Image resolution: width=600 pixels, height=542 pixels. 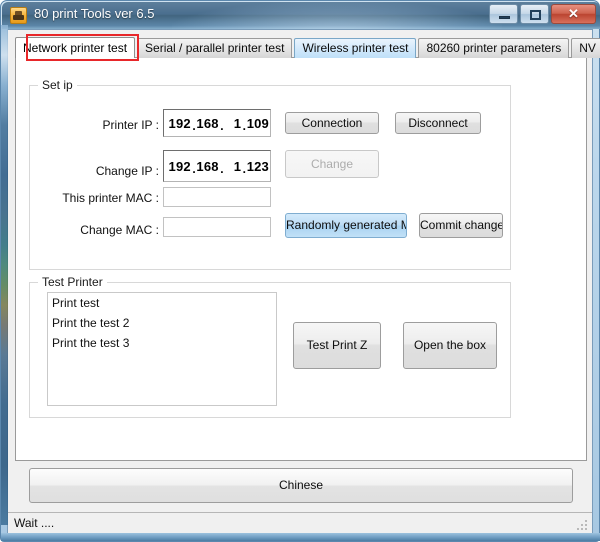 What do you see at coordinates (337, 345) in the screenshot?
I see `test-print-z-button: Test Print Z` at bounding box center [337, 345].